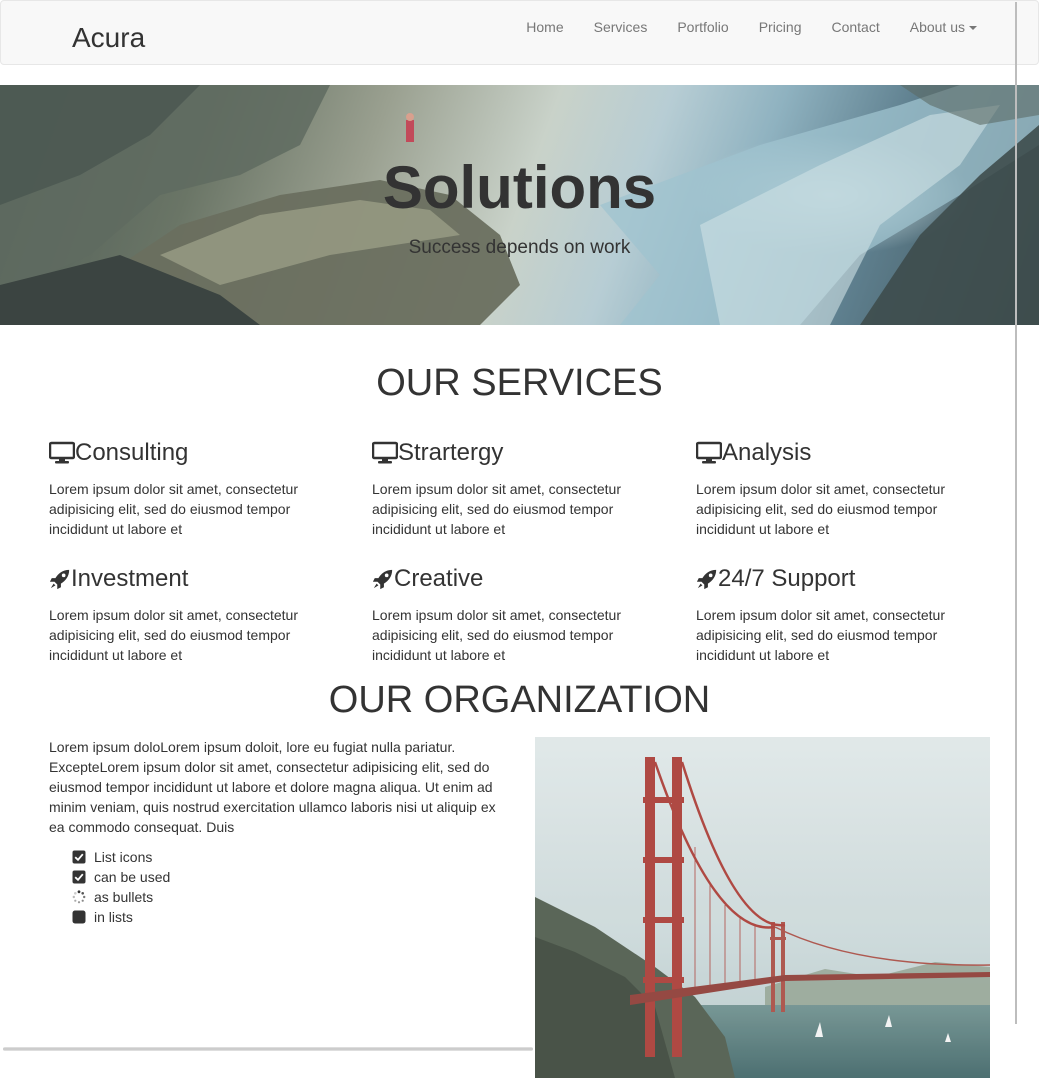 This screenshot has height=1078, width=1039. What do you see at coordinates (767, 452) in the screenshot?
I see `service-title: Analysis` at bounding box center [767, 452].